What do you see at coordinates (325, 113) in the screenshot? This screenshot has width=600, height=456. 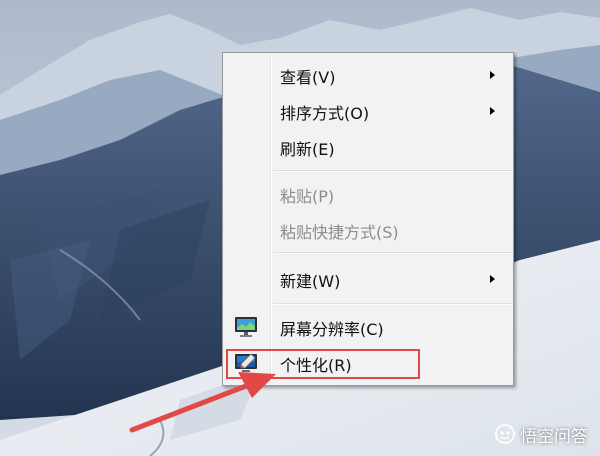 I see `menu-item-sort-by-label: 排序方式(O)` at bounding box center [325, 113].